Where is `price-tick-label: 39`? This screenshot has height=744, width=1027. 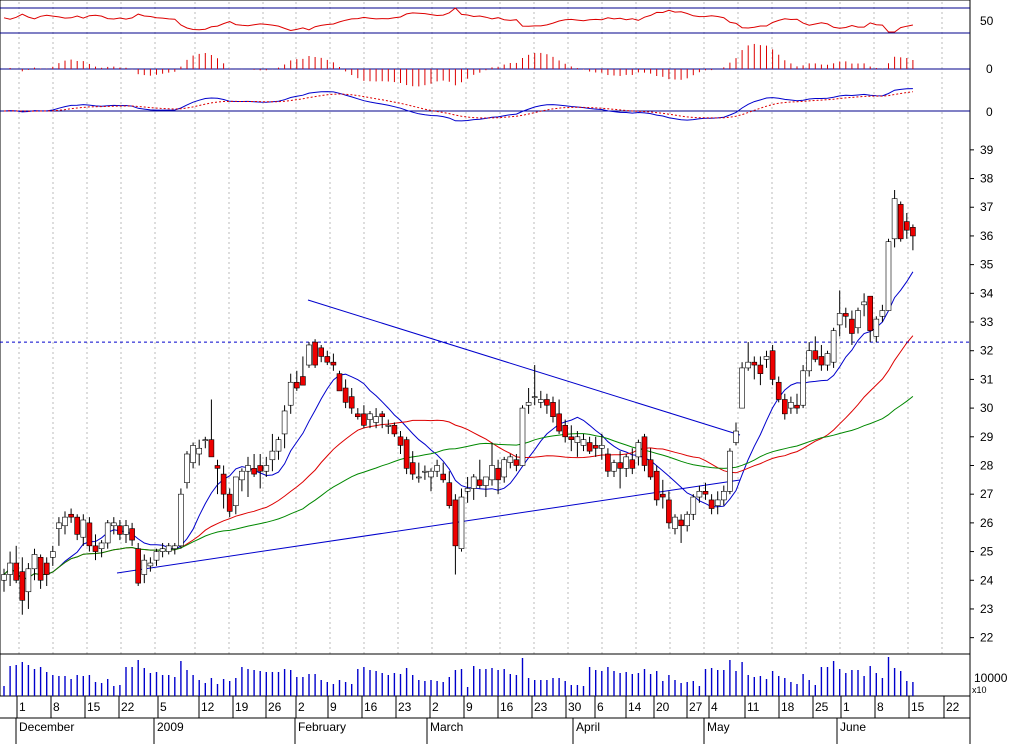
price-tick-label: 39 is located at coordinates (987, 150).